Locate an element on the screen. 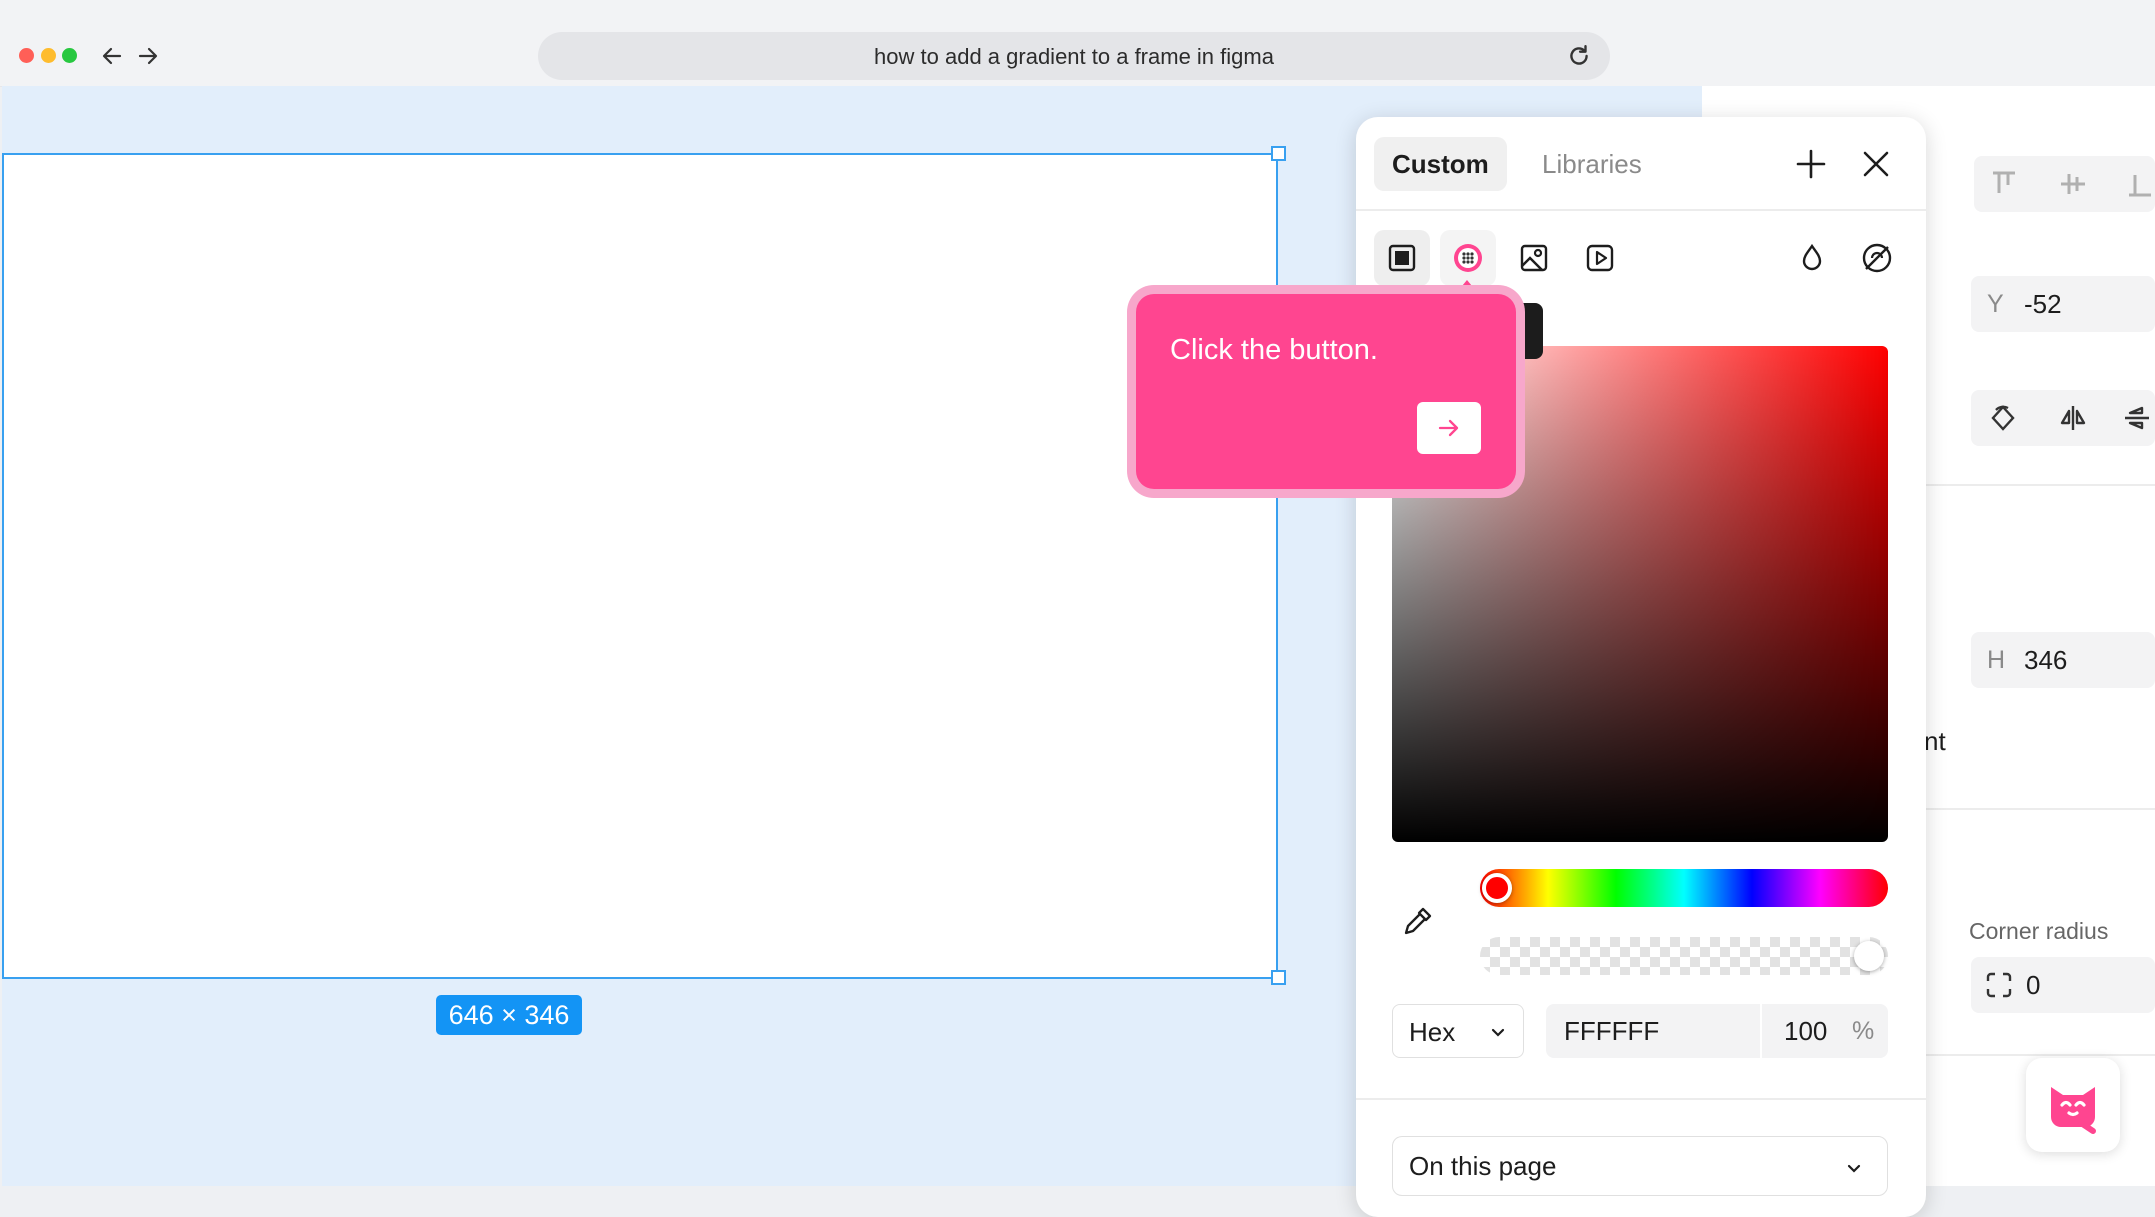 Image resolution: width=2155 pixels, height=1217 pixels. y-value: -52 is located at coordinates (2043, 304).